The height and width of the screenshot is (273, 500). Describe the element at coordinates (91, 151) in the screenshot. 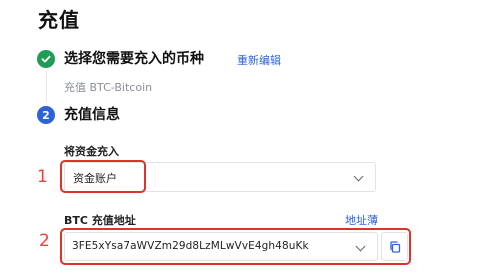

I see `account-field-label: 将资金充入` at that location.